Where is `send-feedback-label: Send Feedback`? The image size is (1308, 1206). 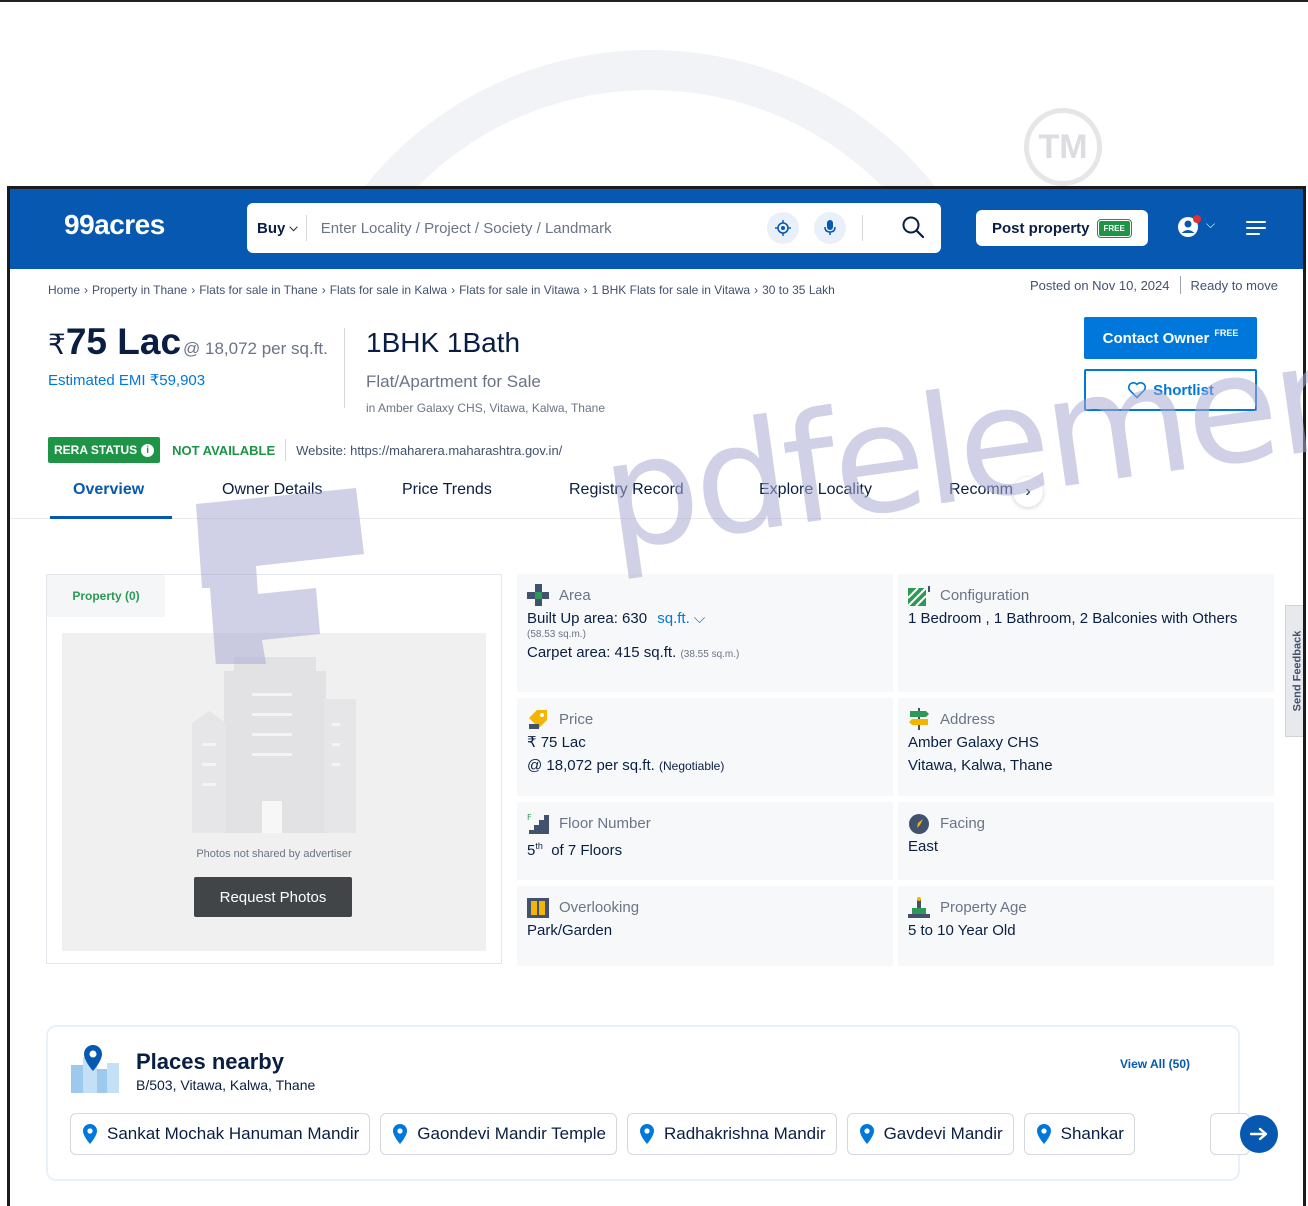 send-feedback-label: Send Feedback is located at coordinates (1297, 671).